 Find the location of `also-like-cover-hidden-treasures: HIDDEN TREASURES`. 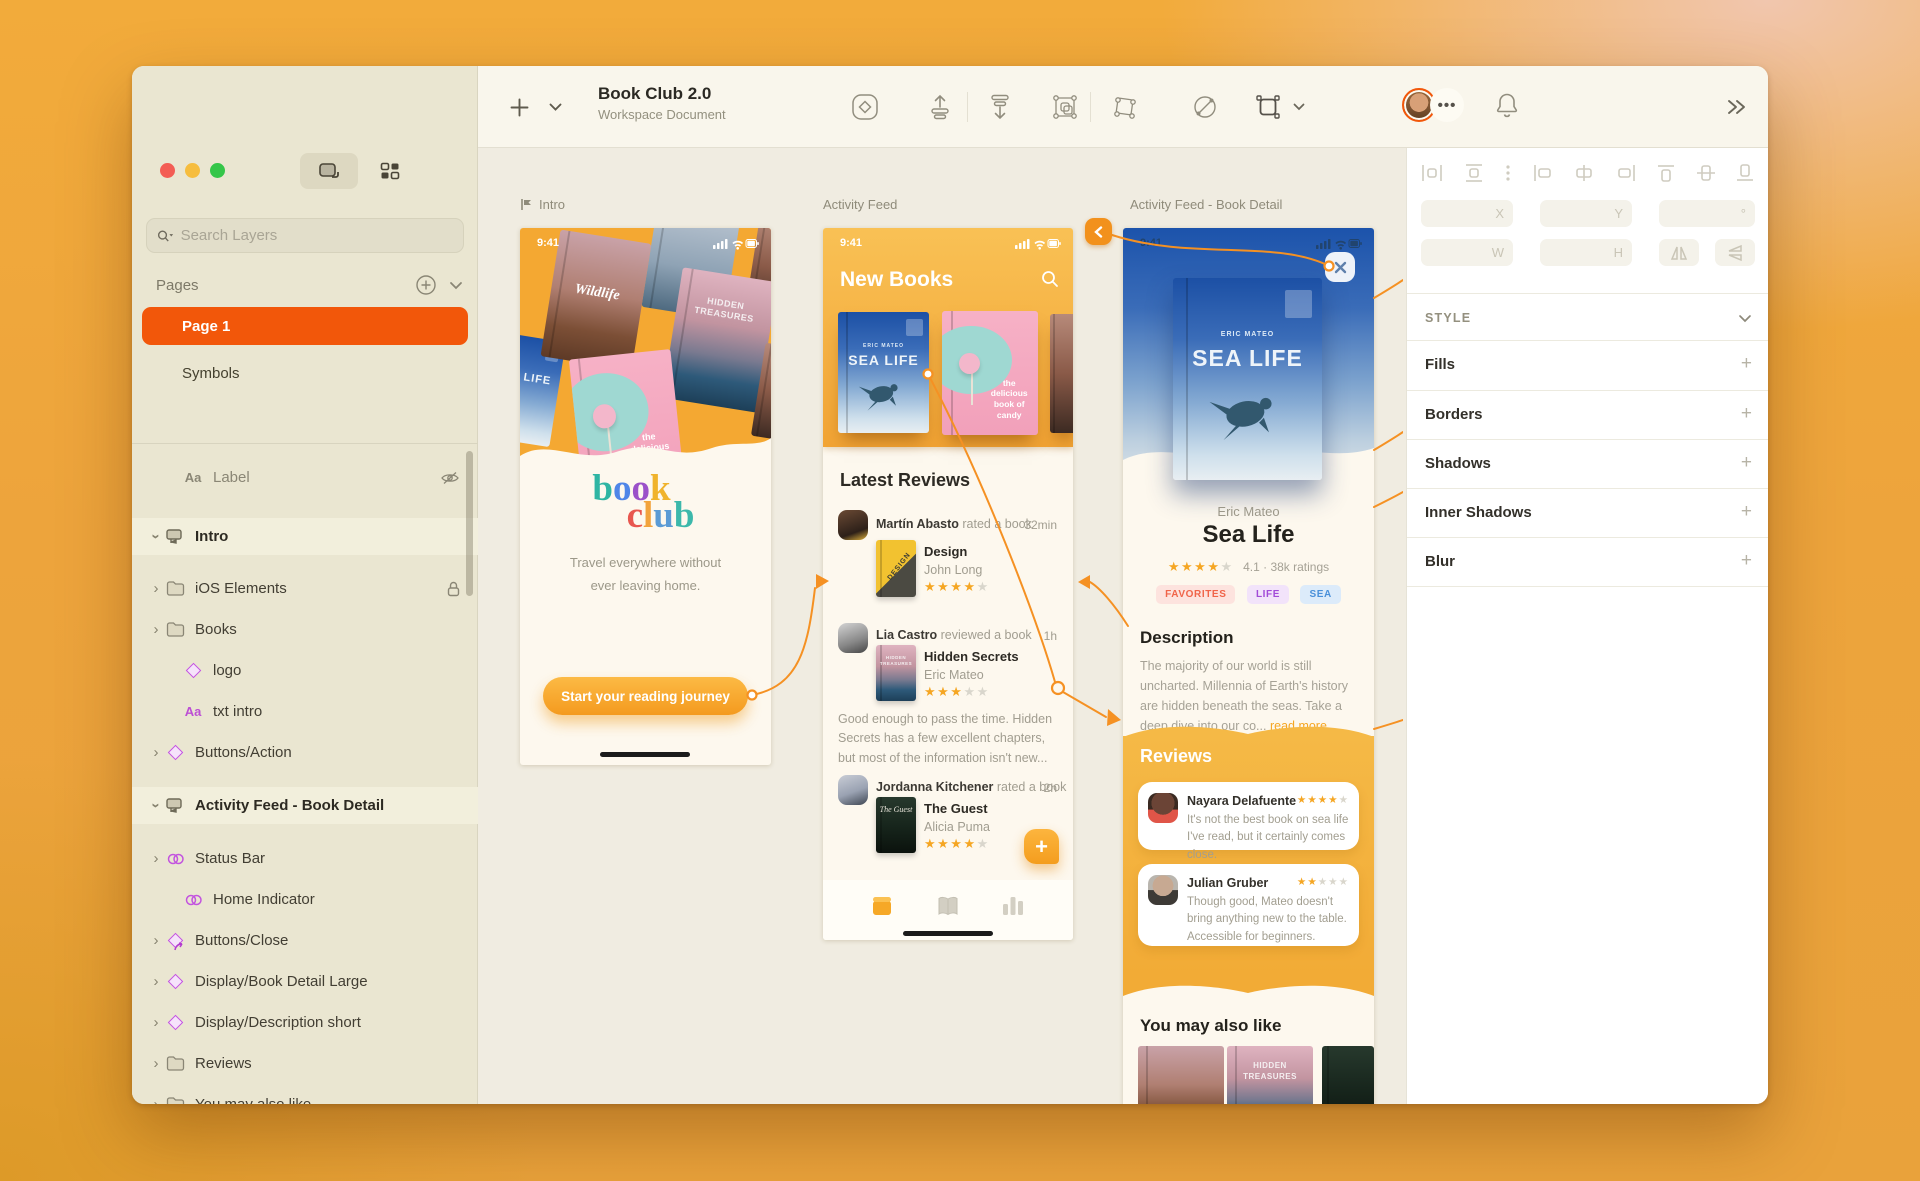

also-like-cover-hidden-treasures: HIDDEN TREASURES is located at coordinates (1270, 1075).